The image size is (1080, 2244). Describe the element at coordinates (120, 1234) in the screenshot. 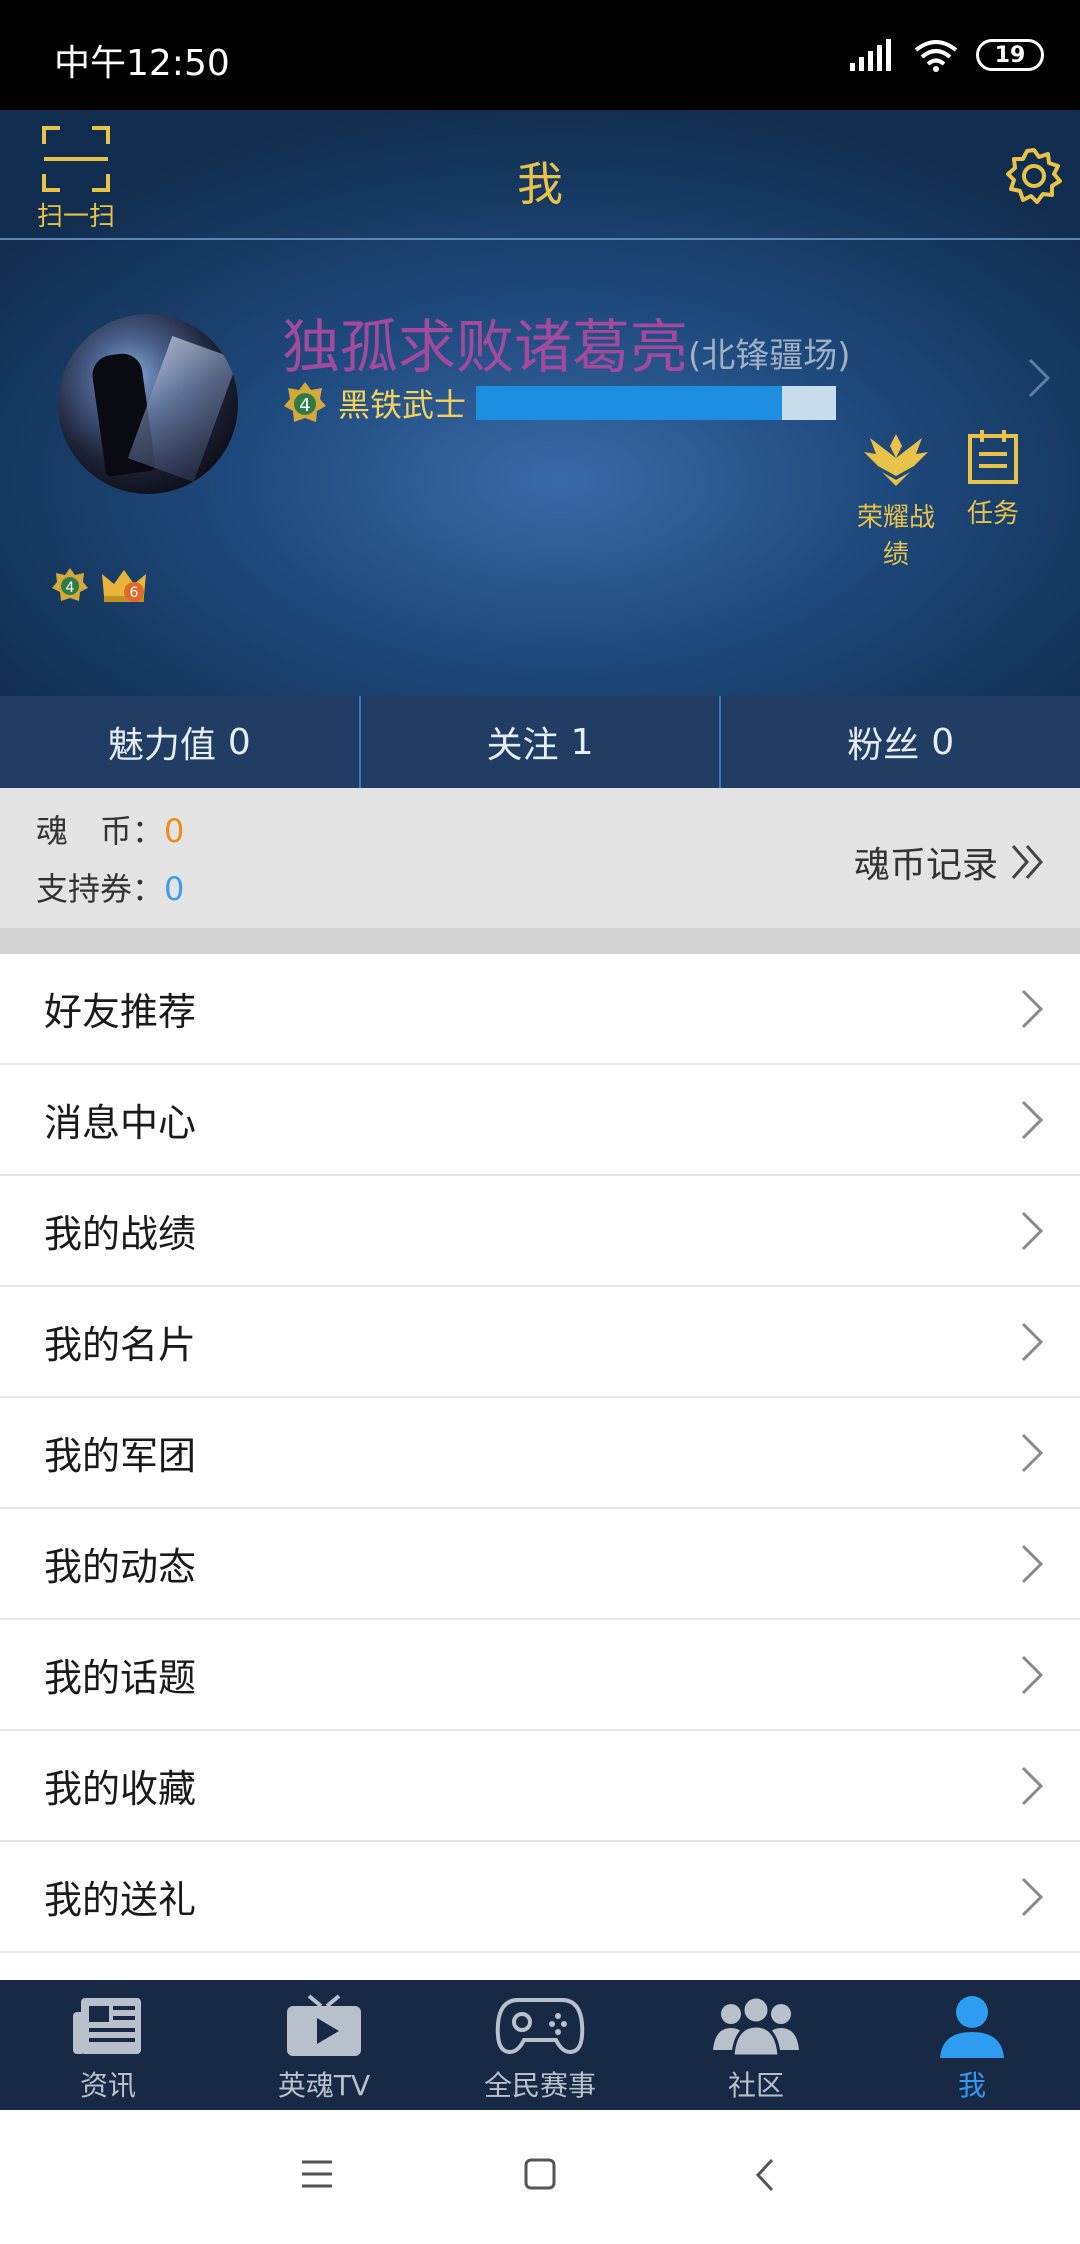

I see `menu-item-label: 我的战绩` at that location.